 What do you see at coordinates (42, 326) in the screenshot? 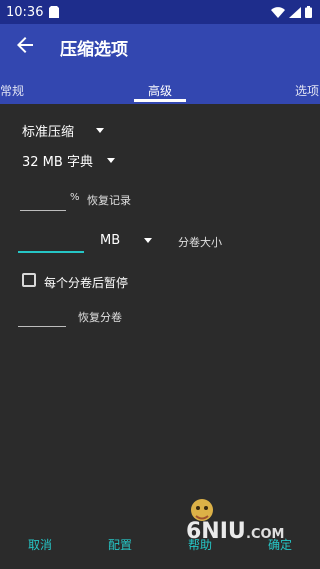
I see `recovery-volumes-underline` at bounding box center [42, 326].